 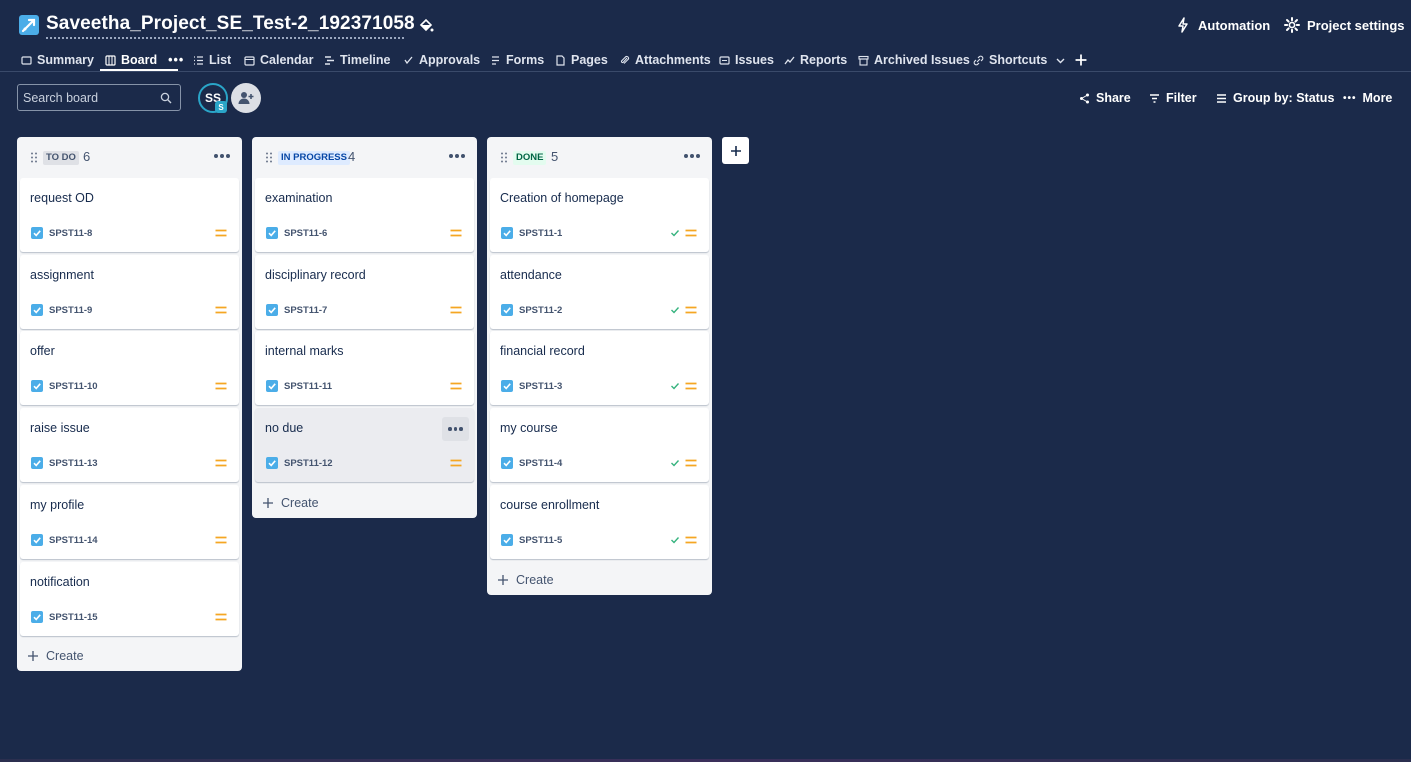 What do you see at coordinates (1344, 25) in the screenshot?
I see `project-settings-button: Project settings` at bounding box center [1344, 25].